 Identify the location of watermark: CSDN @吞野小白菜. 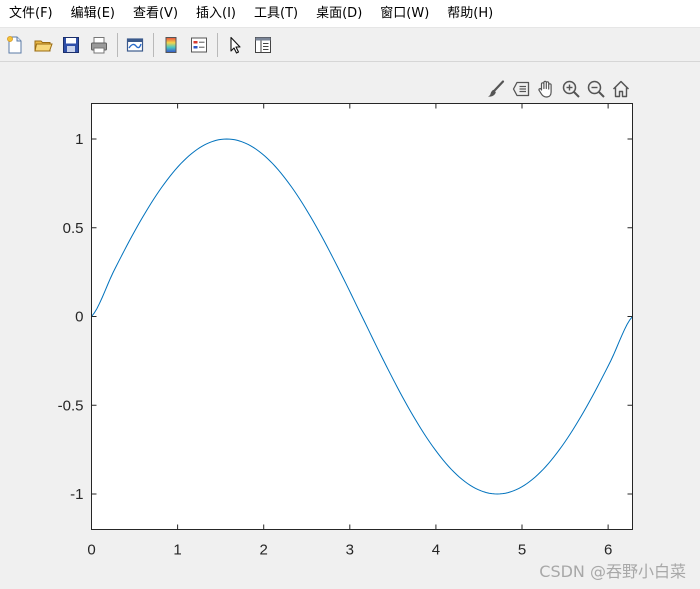
(612, 571).